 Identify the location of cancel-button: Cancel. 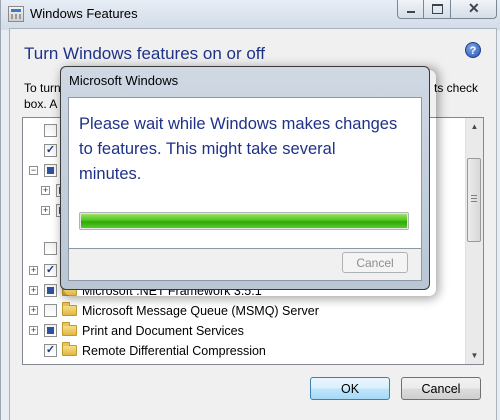
(441, 388).